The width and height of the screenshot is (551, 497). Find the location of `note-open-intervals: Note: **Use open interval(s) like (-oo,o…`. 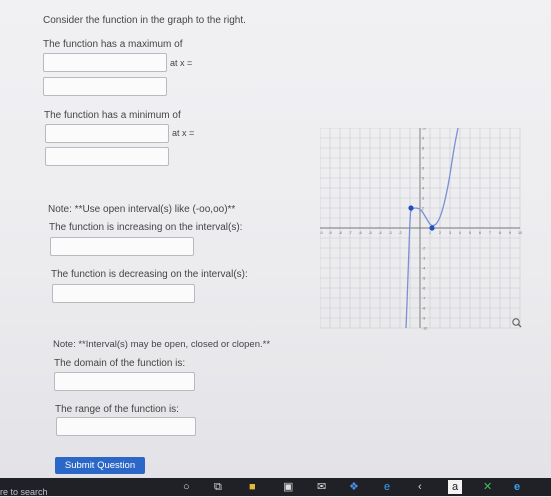

note-open-intervals: Note: **Use open interval(s) like (-oo,o… is located at coordinates (142, 209).